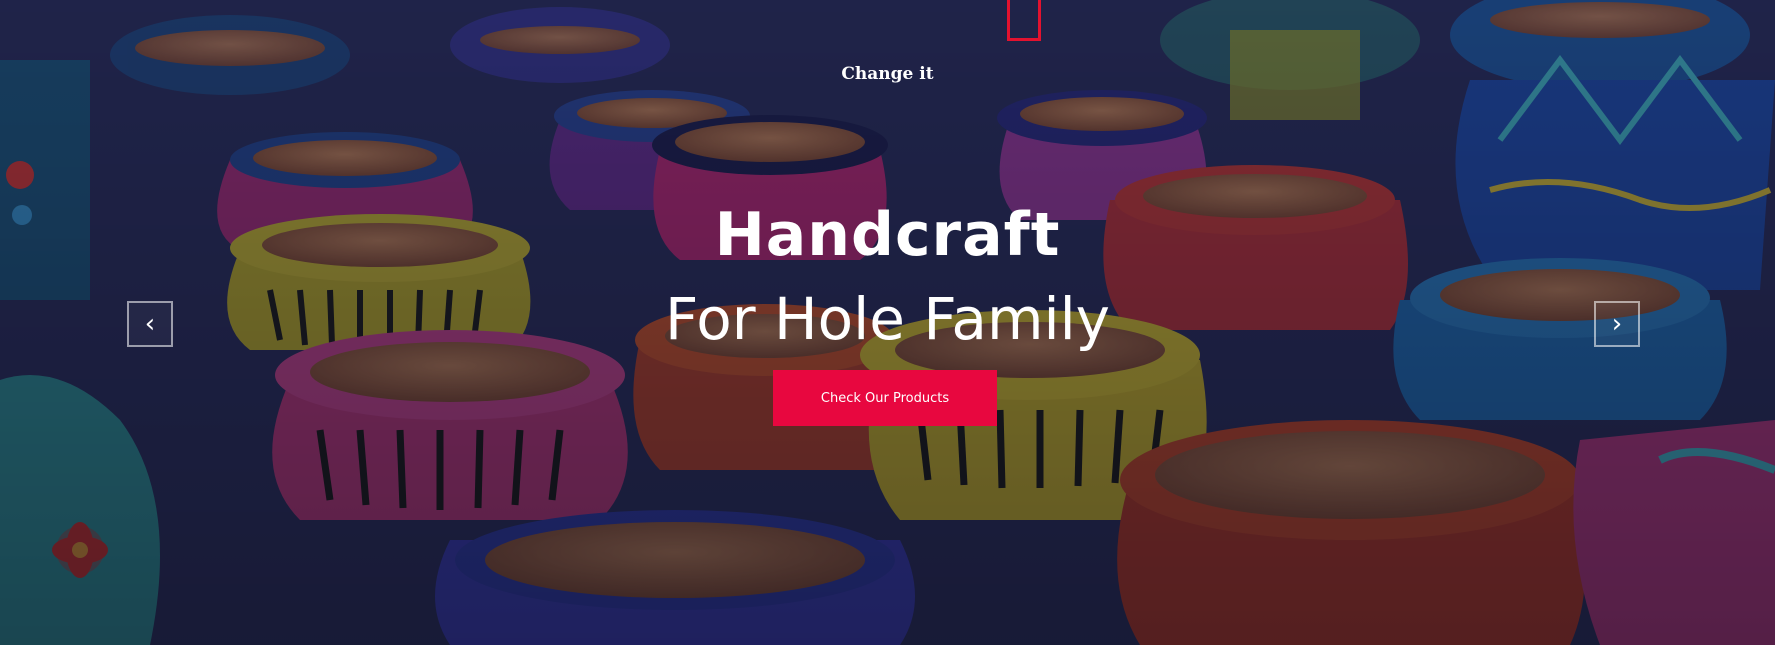 The height and width of the screenshot is (645, 1775). I want to click on hero-title: Handcraft, so click(887, 235).